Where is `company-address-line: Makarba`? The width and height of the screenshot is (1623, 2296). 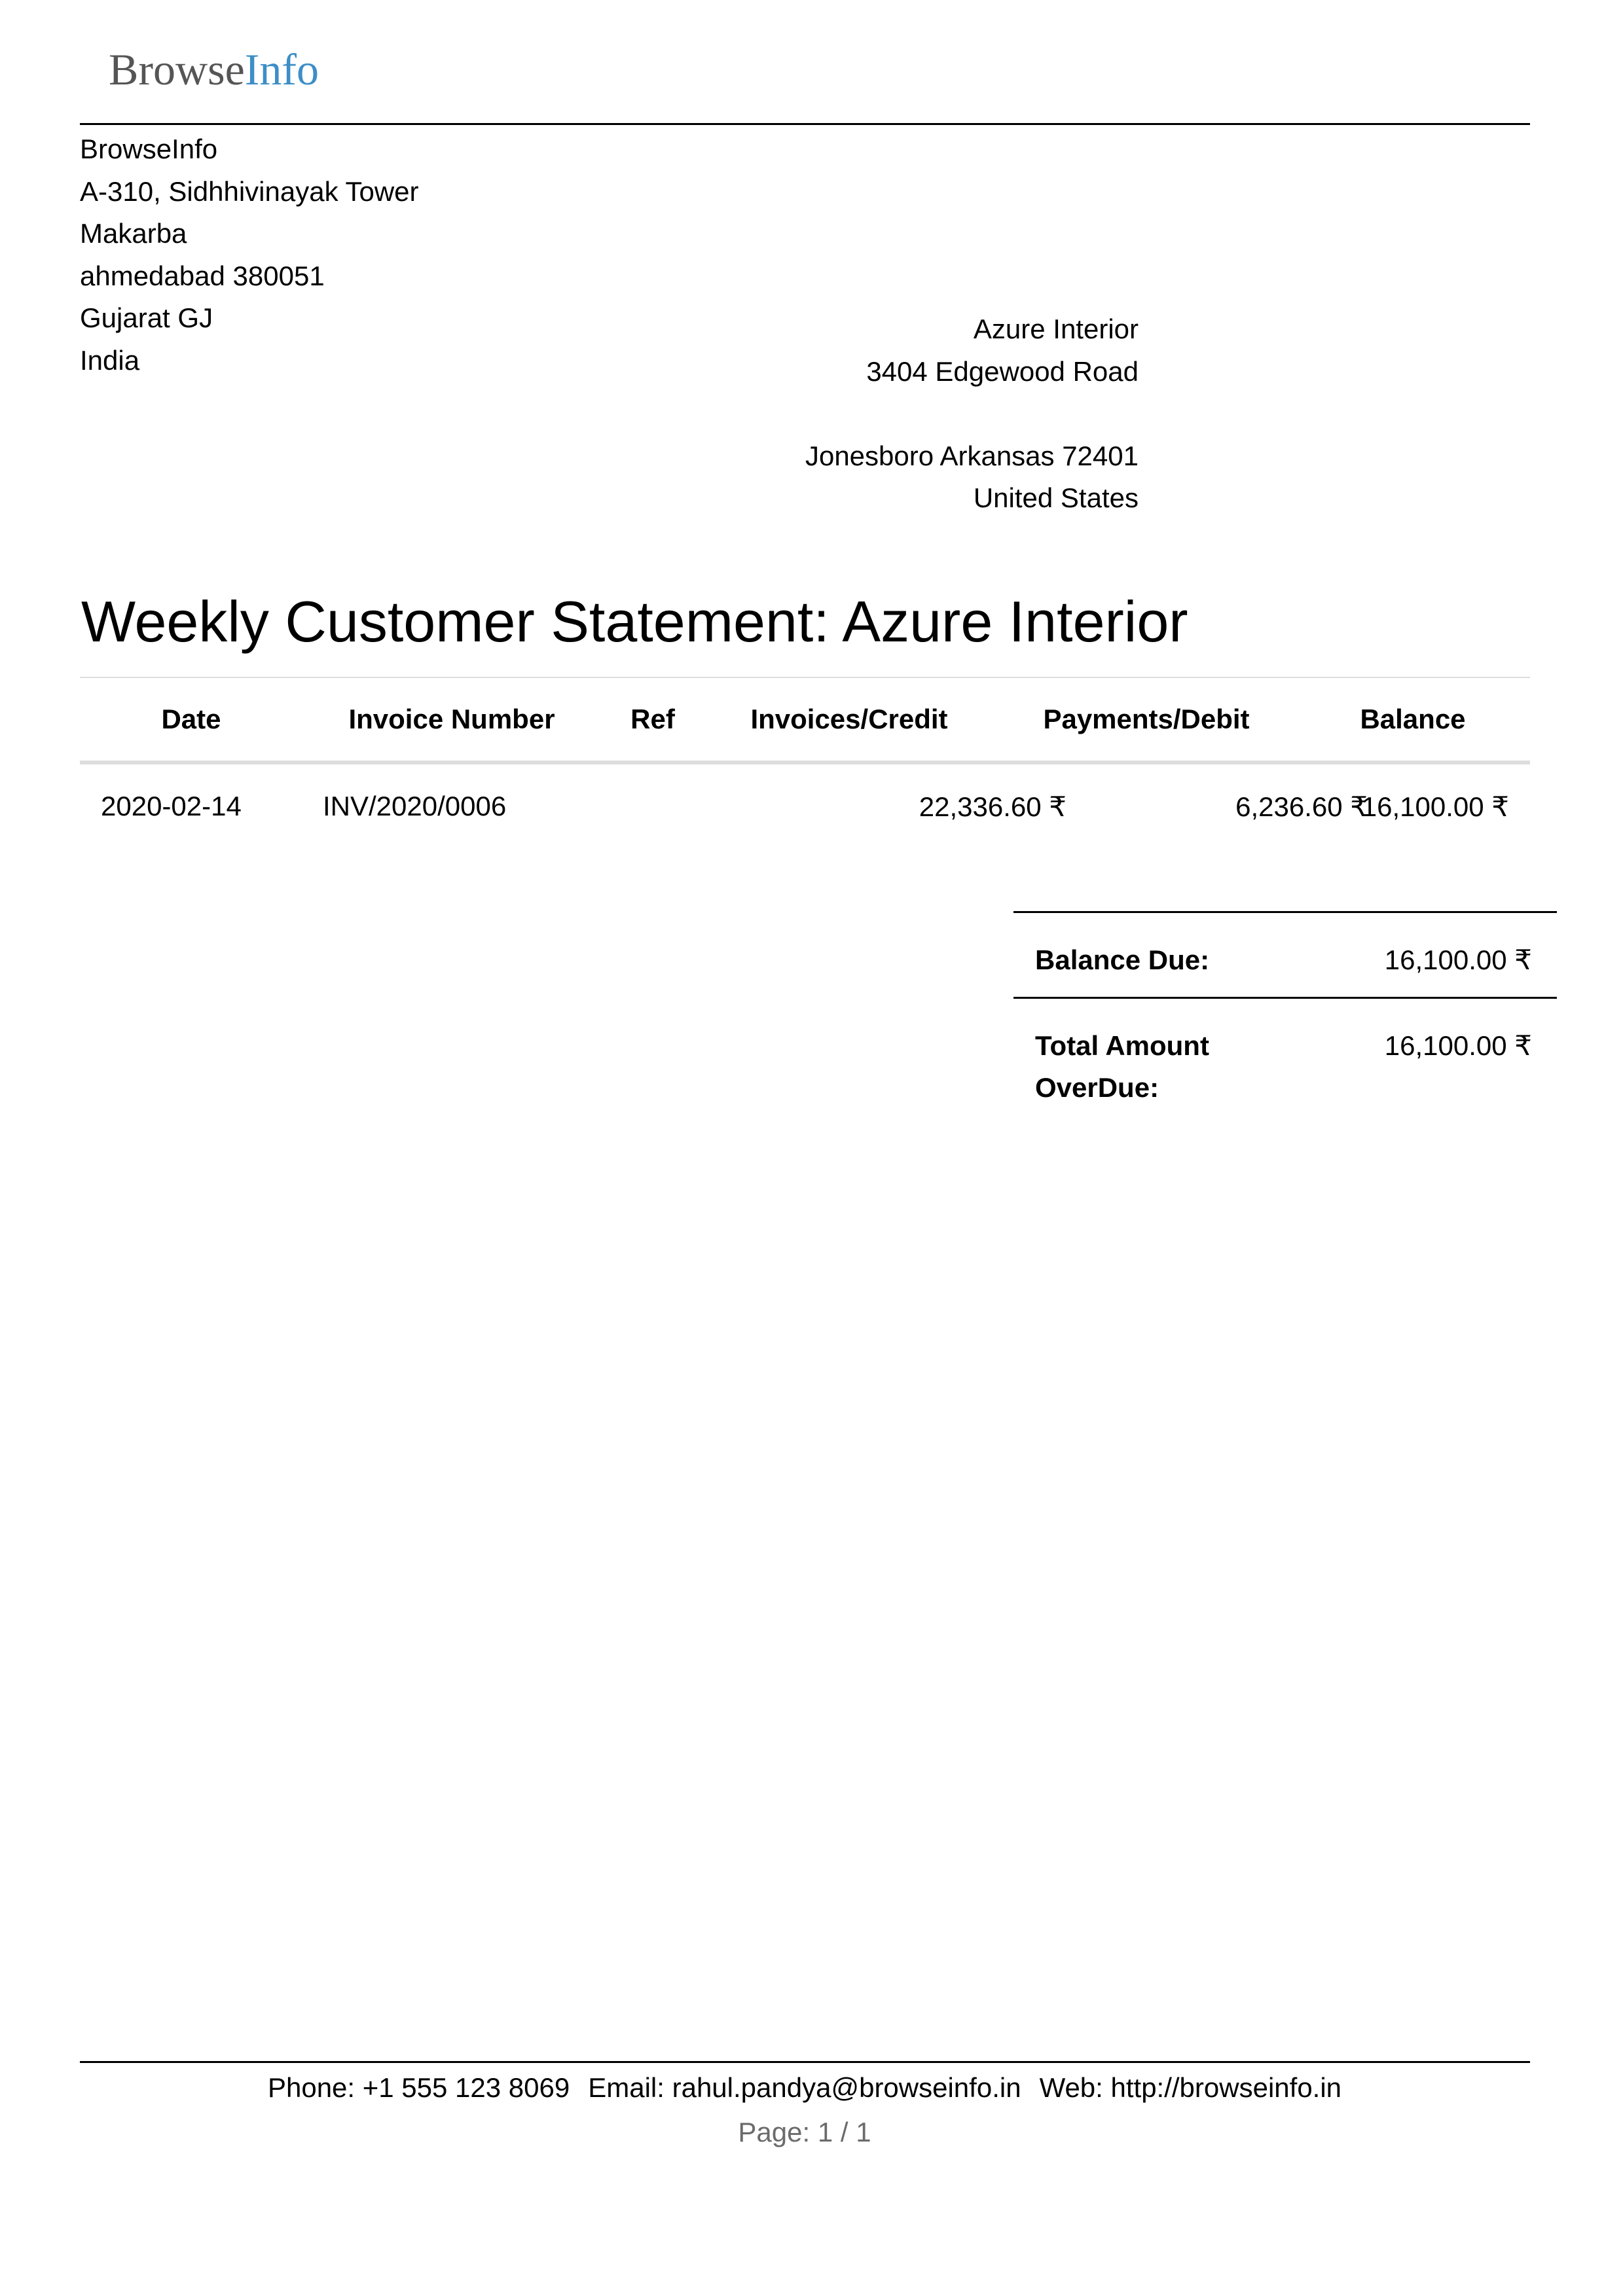
company-address-line: Makarba is located at coordinates (133, 233).